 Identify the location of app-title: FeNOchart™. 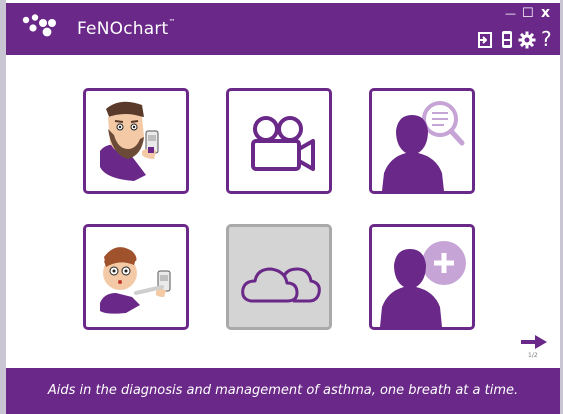
(126, 28).